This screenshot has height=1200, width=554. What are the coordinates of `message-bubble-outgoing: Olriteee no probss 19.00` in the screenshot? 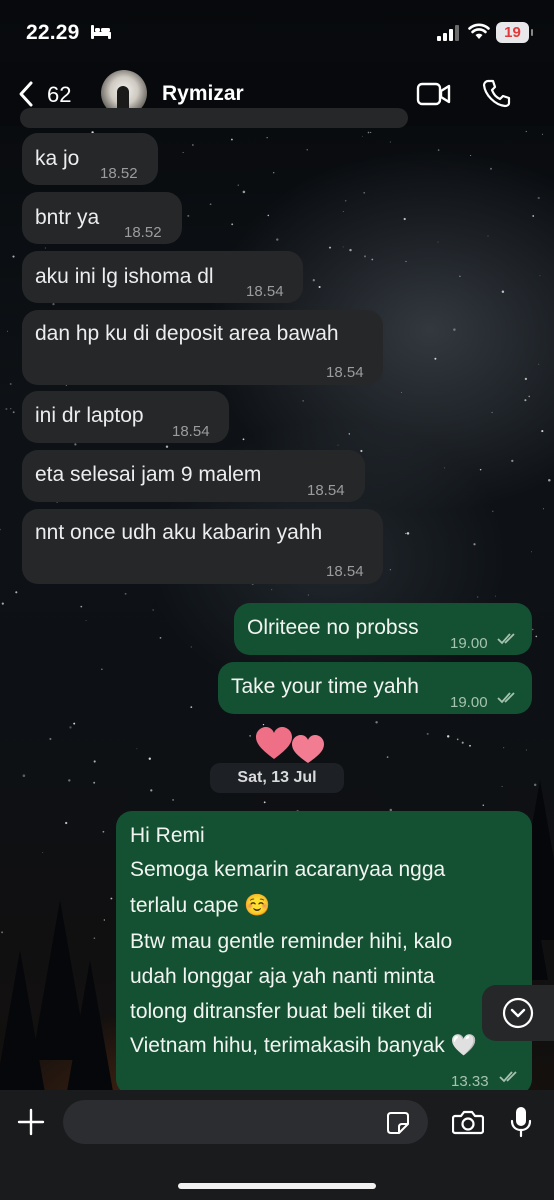 It's located at (383, 629).